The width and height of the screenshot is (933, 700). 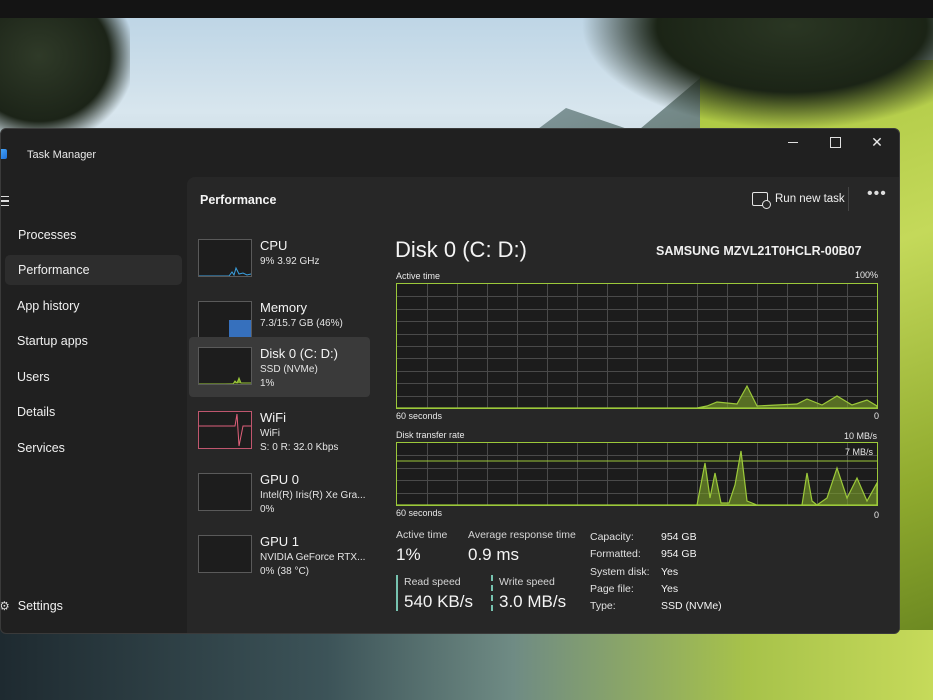 I want to click on sidebar-item-label: Startup apps, so click(x=52, y=341).